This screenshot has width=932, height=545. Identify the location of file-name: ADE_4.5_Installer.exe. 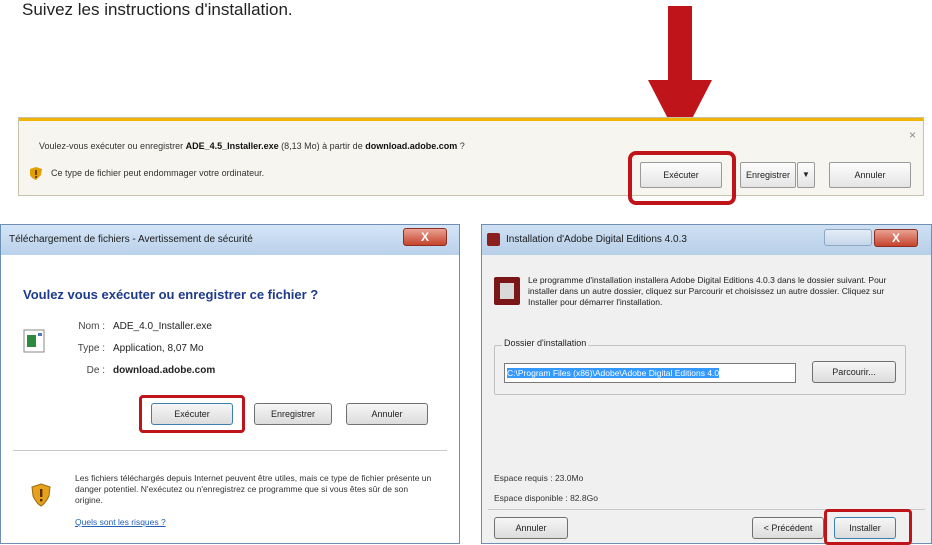
(232, 146).